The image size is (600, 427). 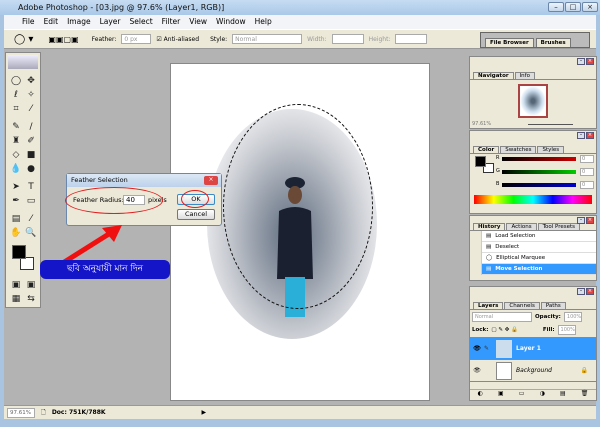 What do you see at coordinates (31, 155) in the screenshot?
I see `gradient-tool-icon: ■` at bounding box center [31, 155].